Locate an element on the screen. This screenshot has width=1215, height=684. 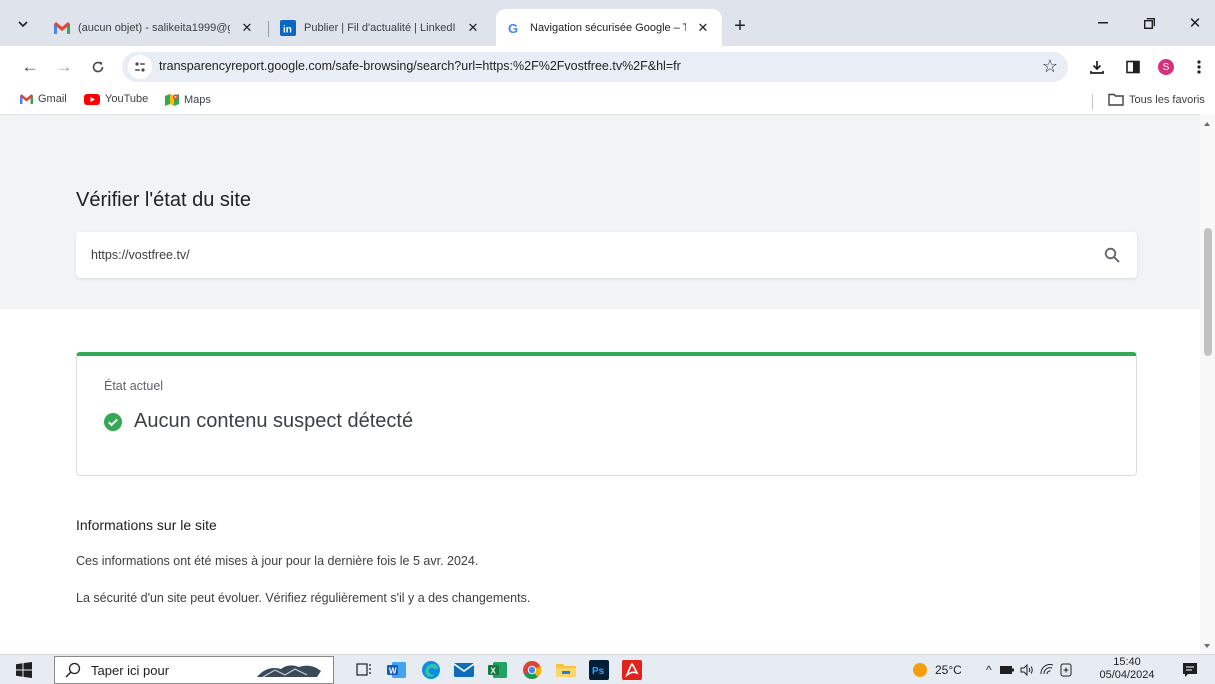
bookmark-label: Maps is located at coordinates (197, 100).